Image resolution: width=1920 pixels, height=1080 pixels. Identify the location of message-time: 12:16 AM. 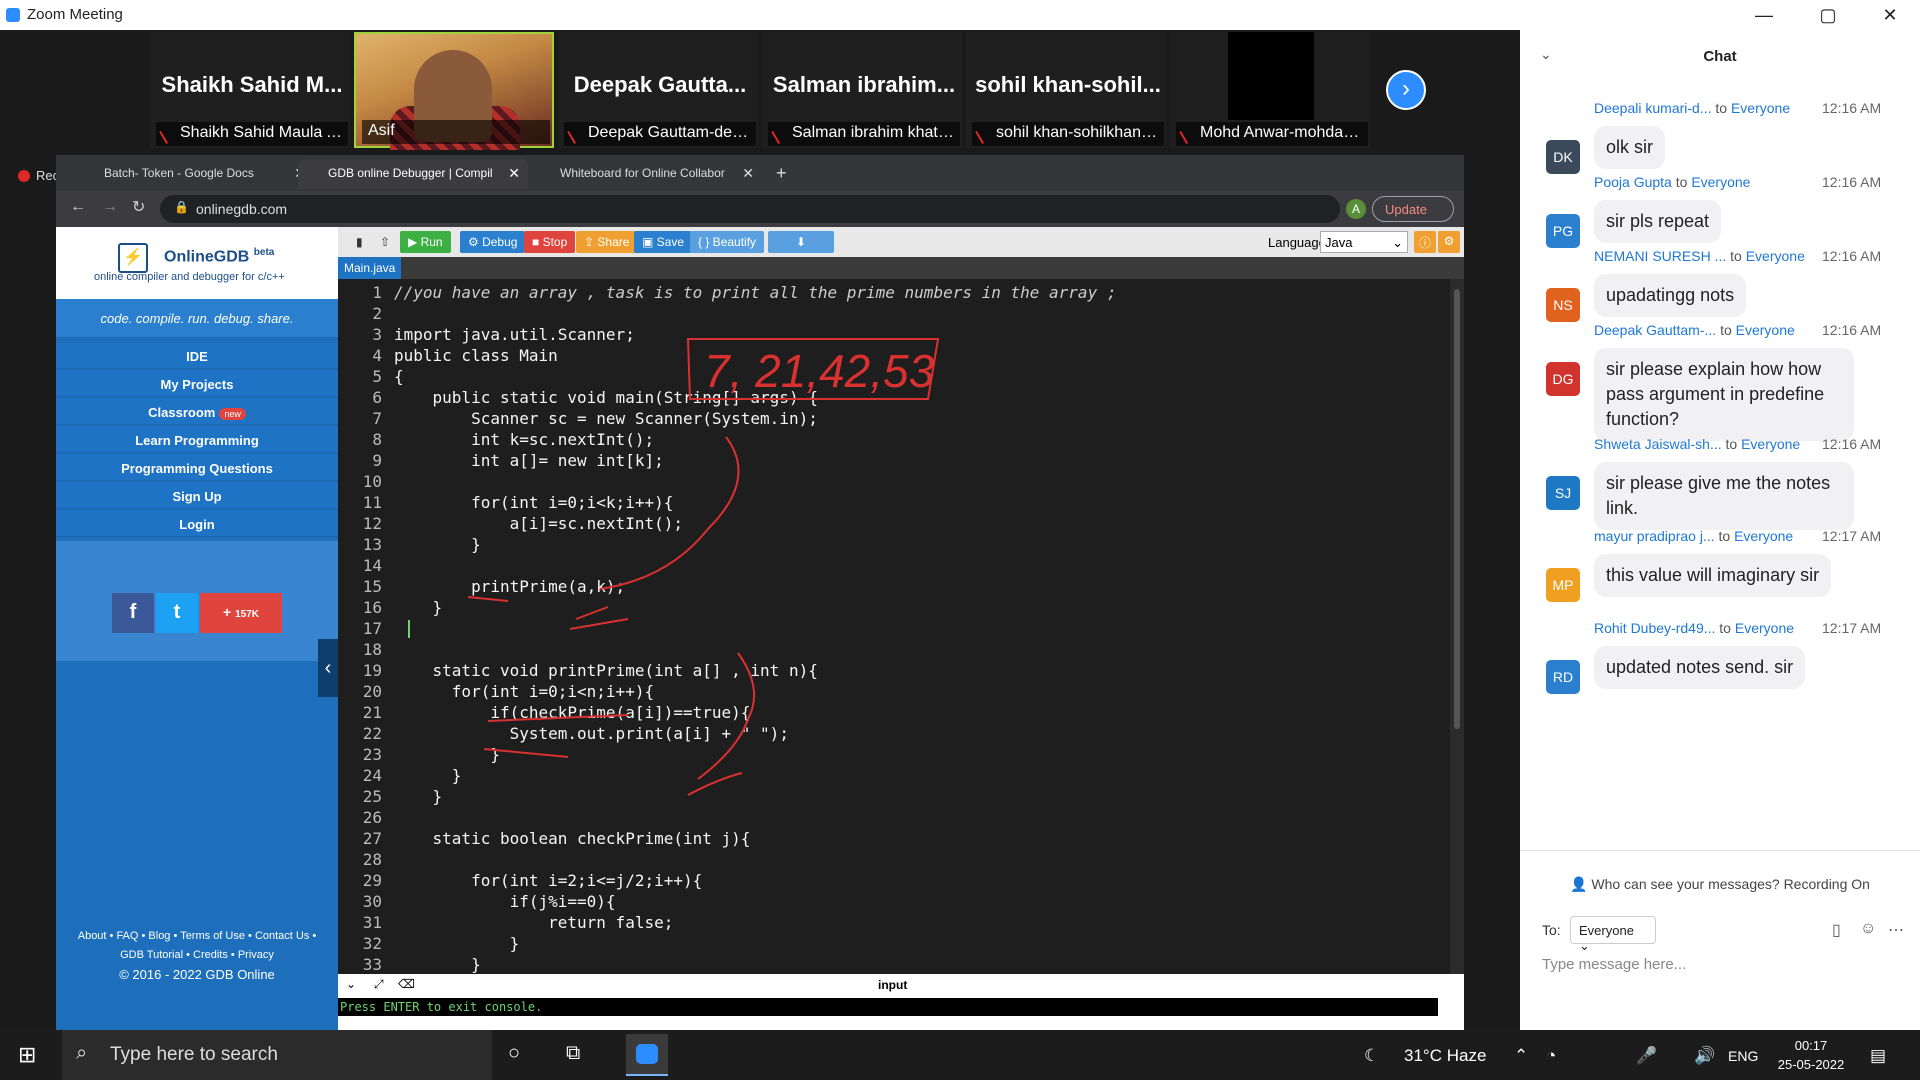
(1852, 256).